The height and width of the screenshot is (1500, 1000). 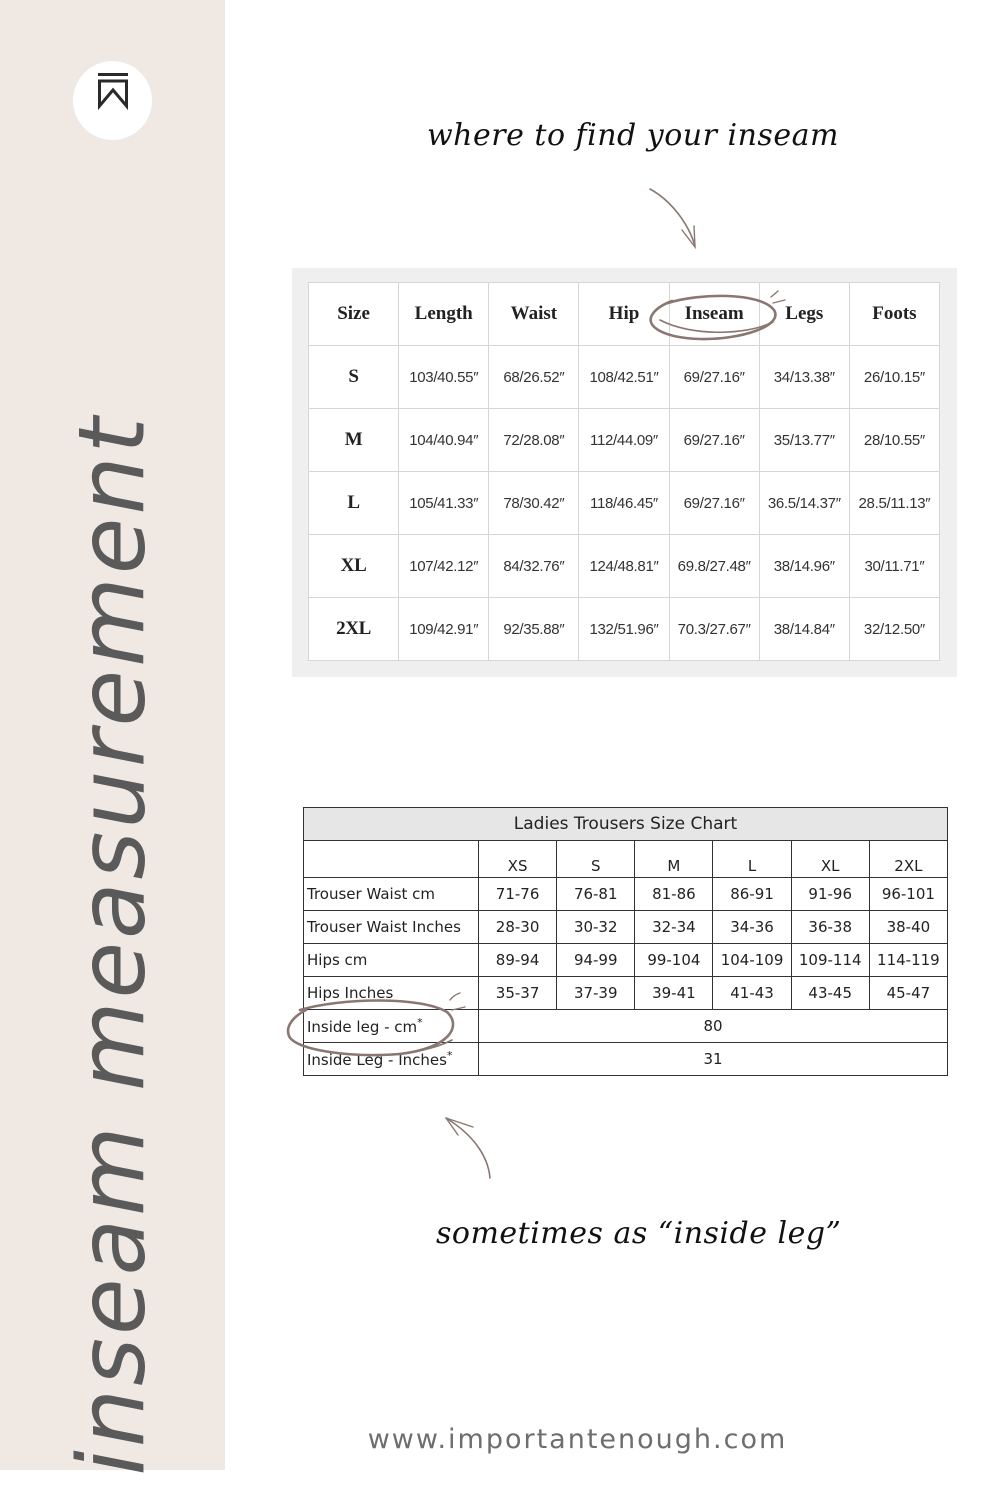 What do you see at coordinates (752, 859) in the screenshot?
I see `size-header: L` at bounding box center [752, 859].